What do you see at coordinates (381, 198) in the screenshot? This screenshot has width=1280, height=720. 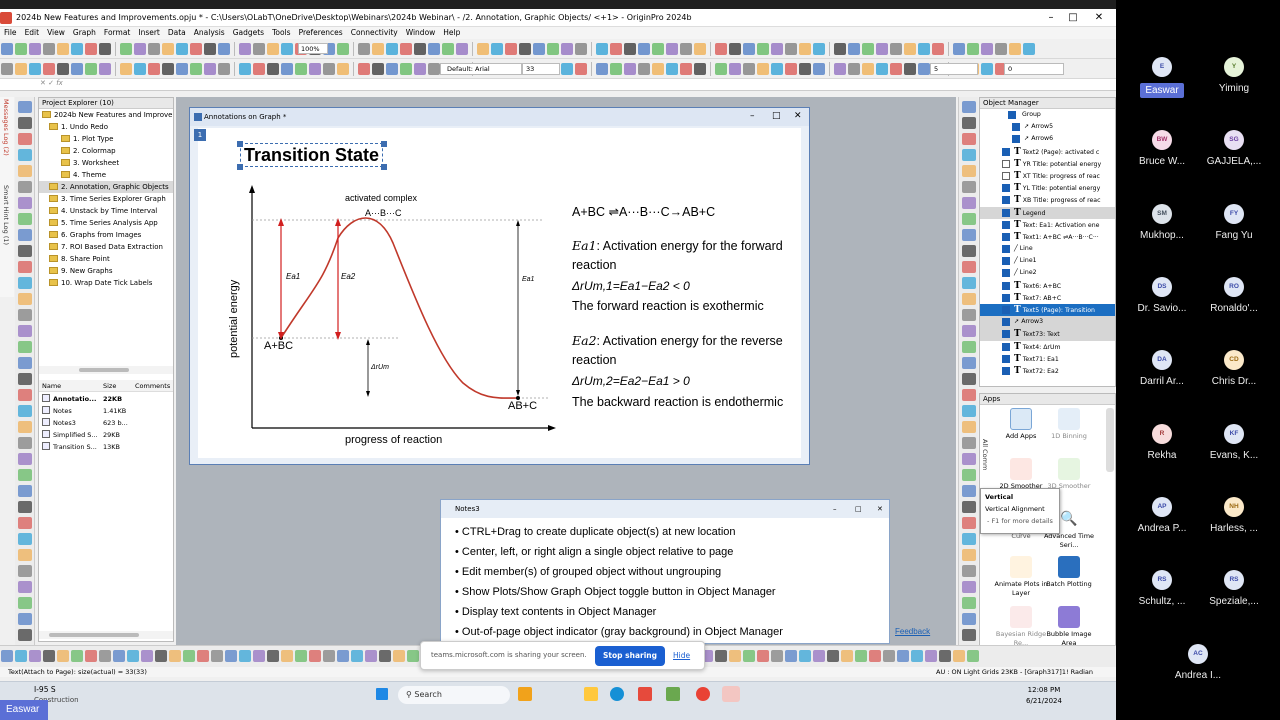 I see `activated-complex-label: activated complex` at bounding box center [381, 198].